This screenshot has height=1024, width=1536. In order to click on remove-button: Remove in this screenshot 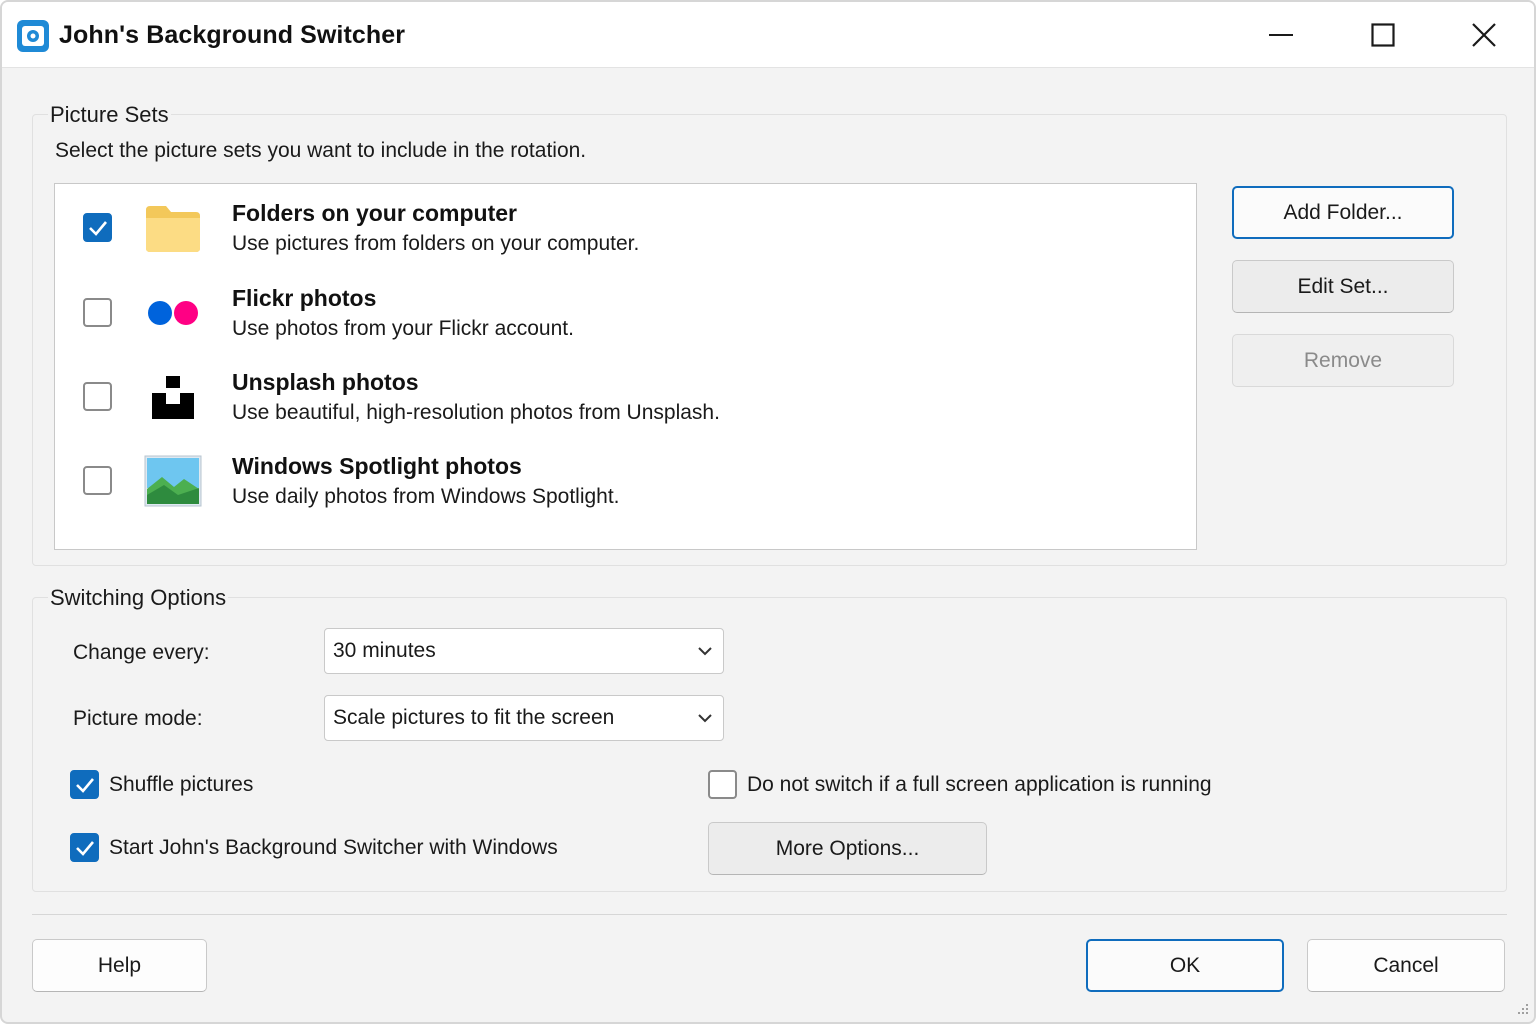, I will do `click(1343, 360)`.